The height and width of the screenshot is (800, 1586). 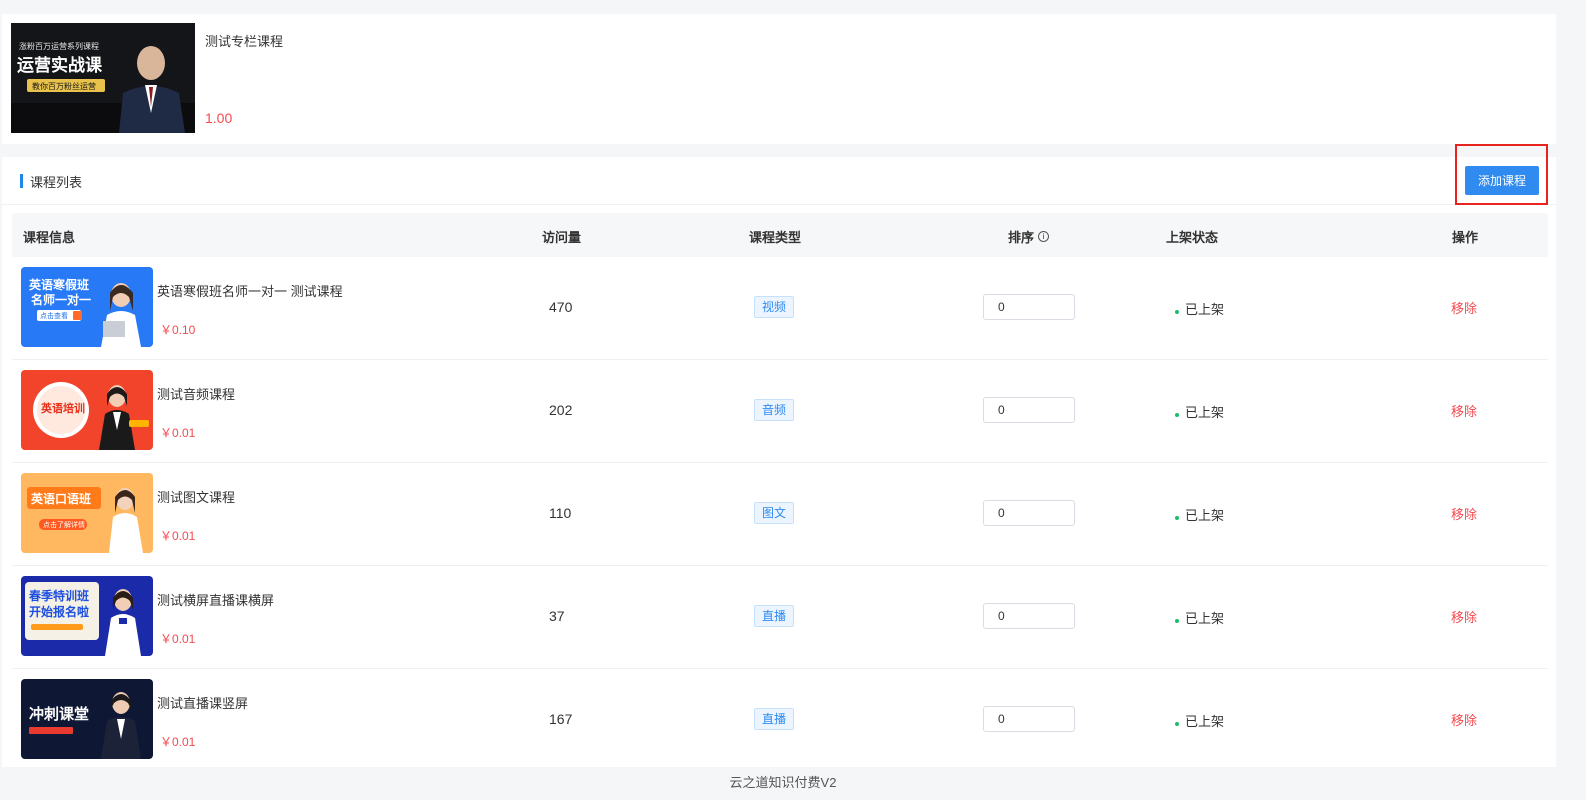 What do you see at coordinates (103, 78) in the screenshot?
I see `column-course-thumbnail: 涨粉百万运营系列课程 运营实战课 教你百万粉丝运营` at bounding box center [103, 78].